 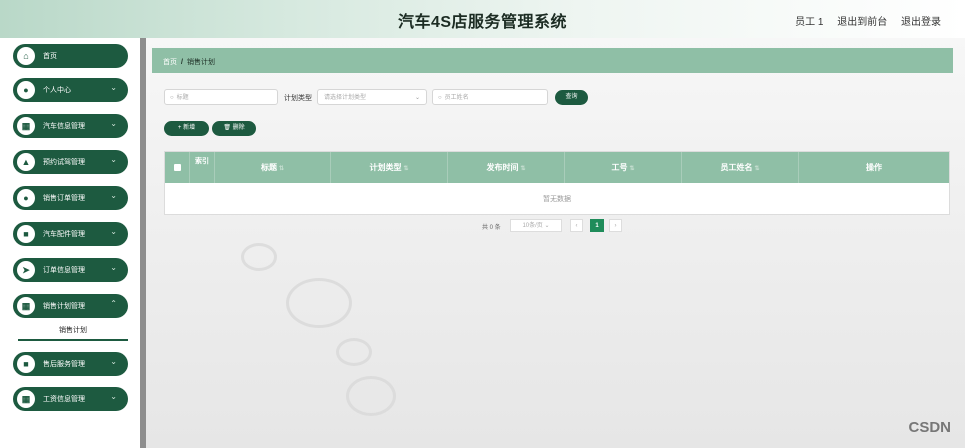 I want to click on doc-icon: ■, so click(x=26, y=364).